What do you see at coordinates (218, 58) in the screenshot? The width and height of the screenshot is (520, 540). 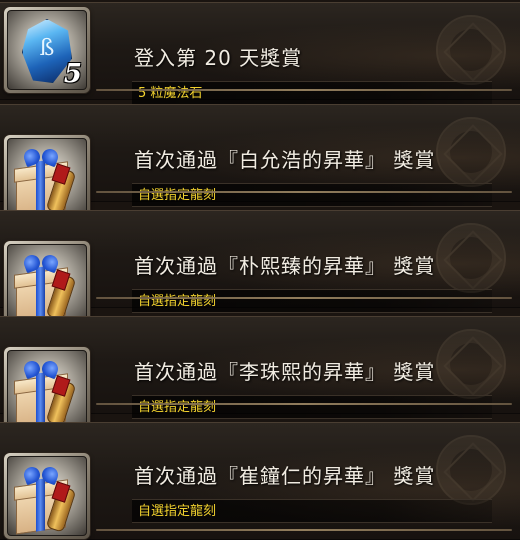 I see `reward-title: 登入第 20 天獎賞` at bounding box center [218, 58].